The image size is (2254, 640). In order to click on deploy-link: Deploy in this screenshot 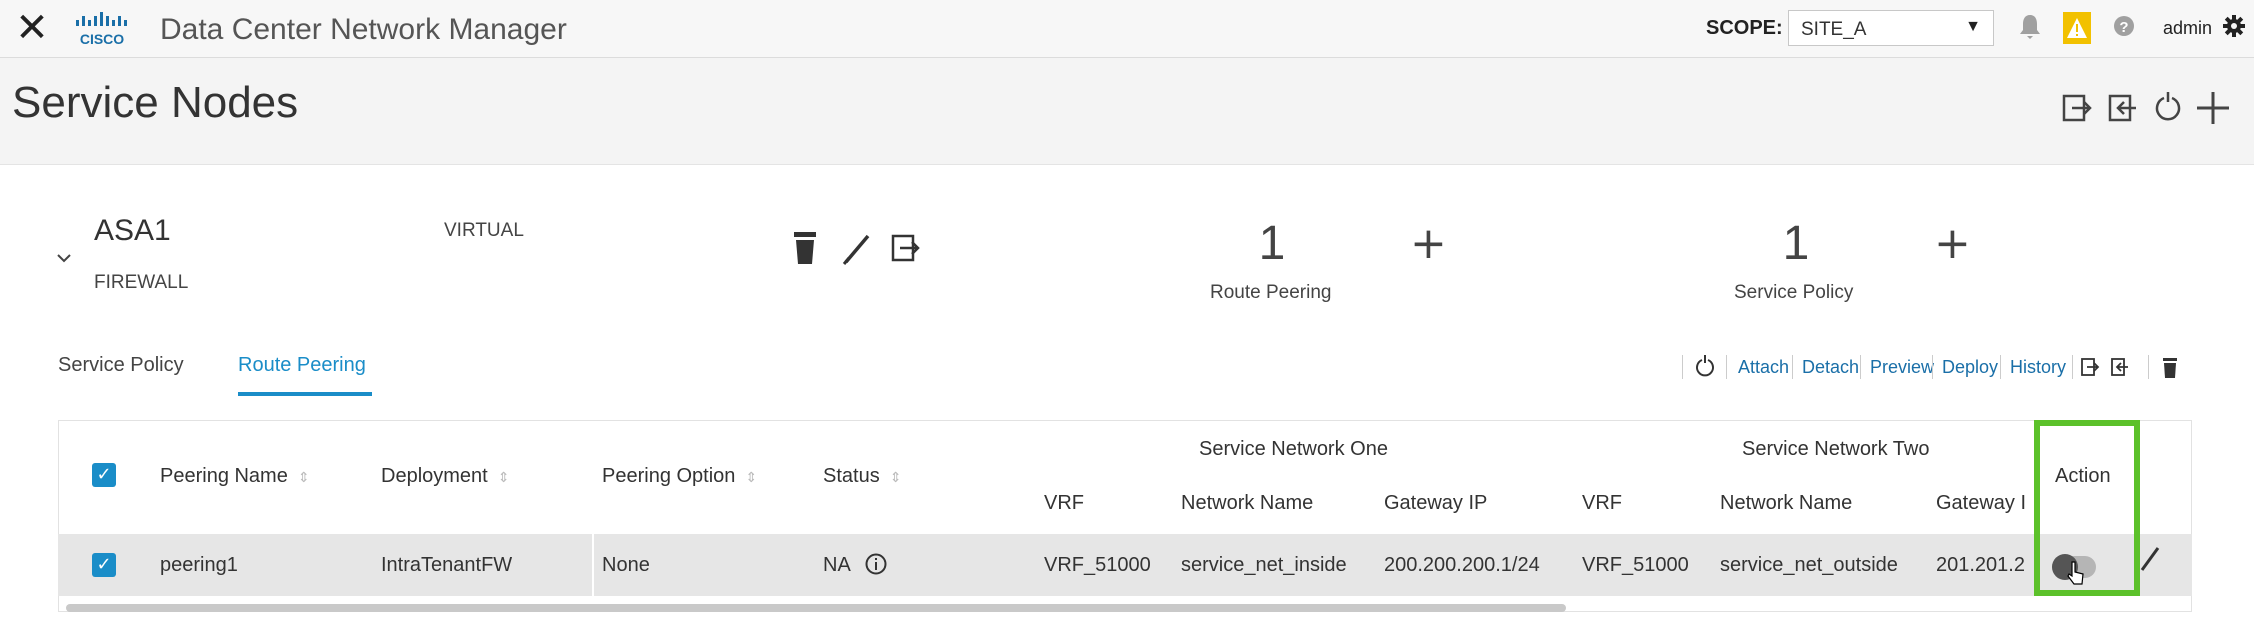, I will do `click(1970, 367)`.